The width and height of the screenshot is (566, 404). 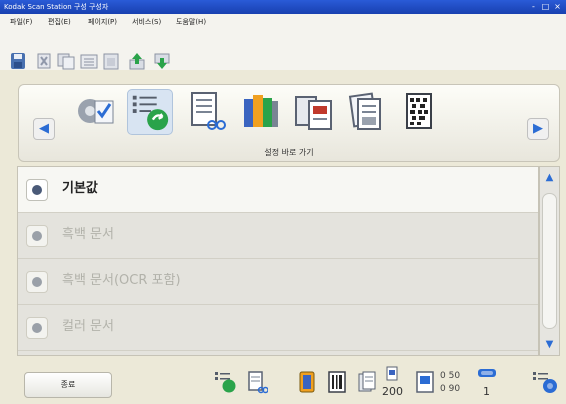 What do you see at coordinates (68, 385) in the screenshot?
I see `exit-button: 종료` at bounding box center [68, 385].